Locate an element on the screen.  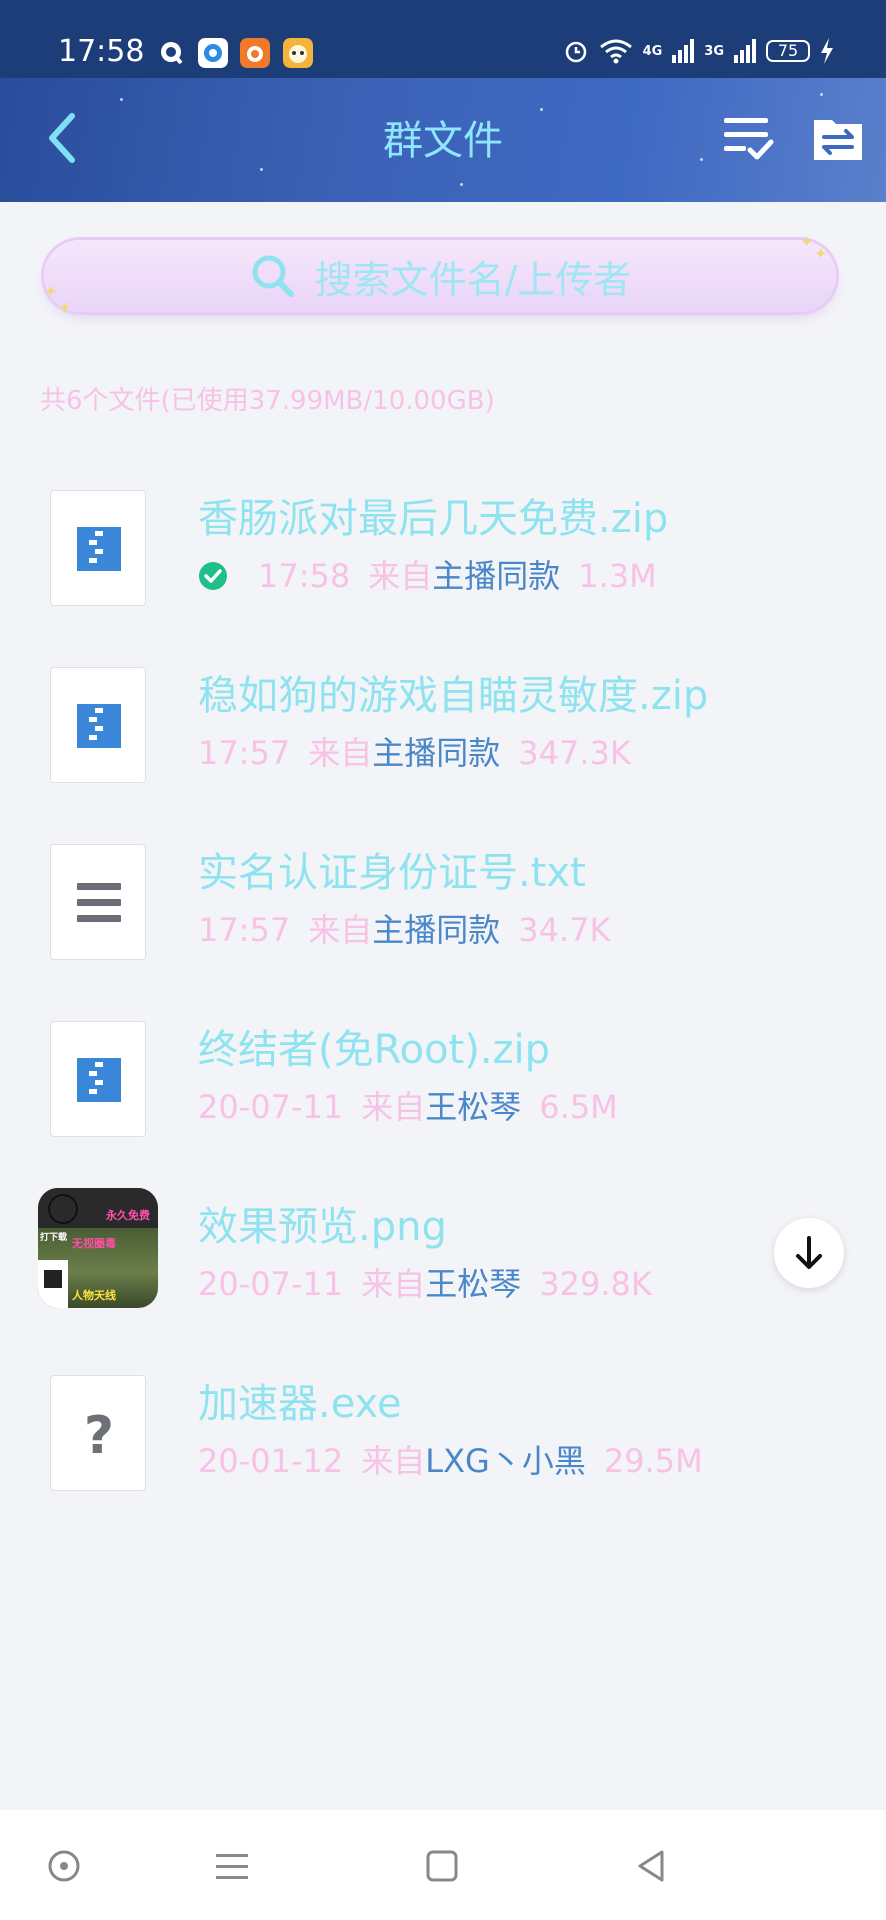
file-meta: 17:58 来自主播同款 1.3M is located at coordinates (427, 576).